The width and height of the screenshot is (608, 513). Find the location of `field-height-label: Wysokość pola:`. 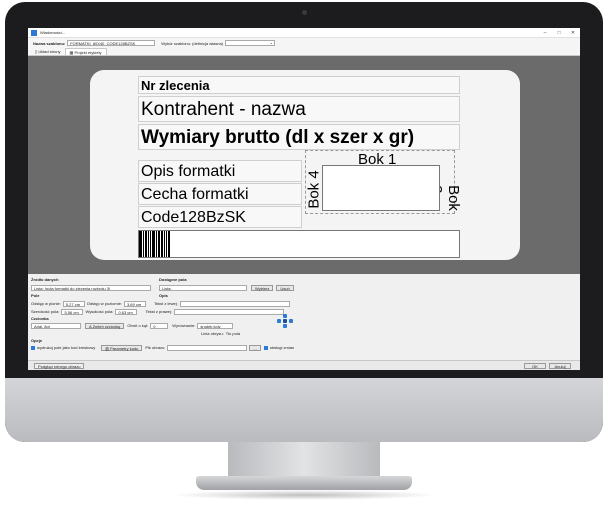

field-height-label: Wysokość pola: is located at coordinates (99, 311).